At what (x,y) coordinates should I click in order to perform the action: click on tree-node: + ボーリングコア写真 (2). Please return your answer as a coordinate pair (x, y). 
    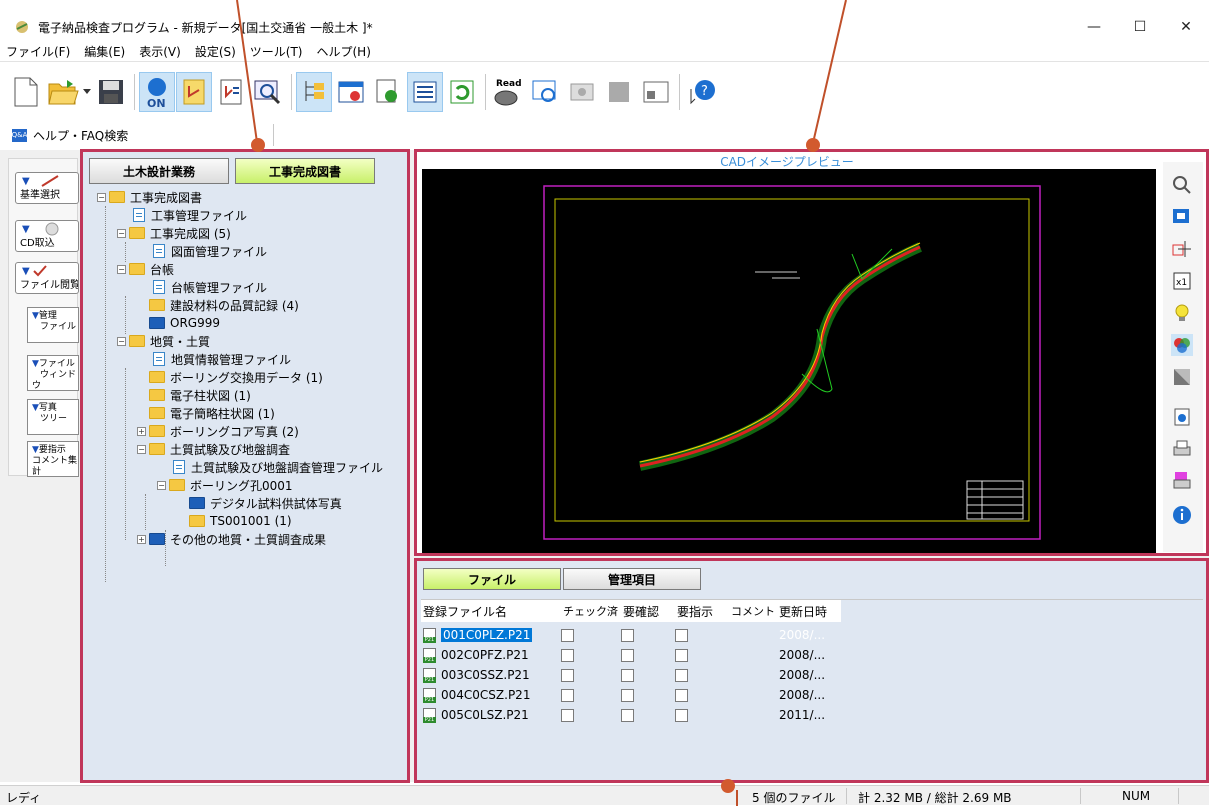
    Looking at the image, I should click on (218, 431).